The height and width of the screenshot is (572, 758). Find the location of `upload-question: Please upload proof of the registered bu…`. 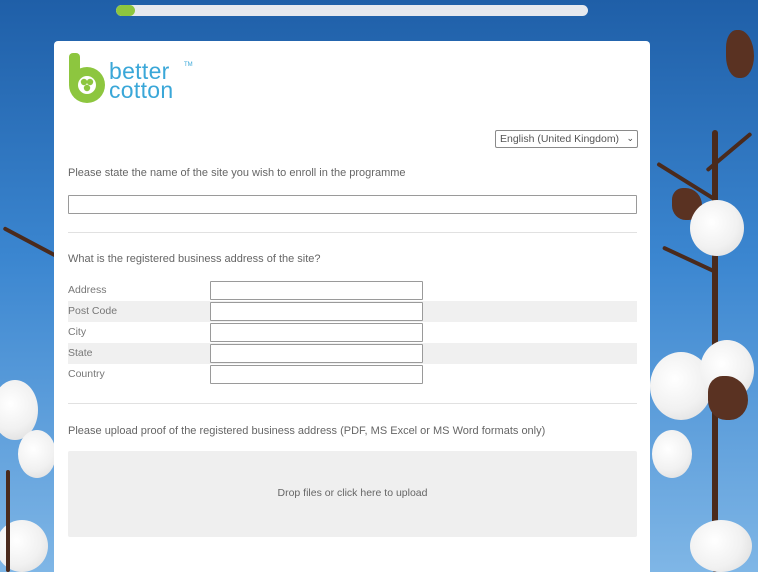

upload-question: Please upload proof of the registered bu… is located at coordinates (307, 431).